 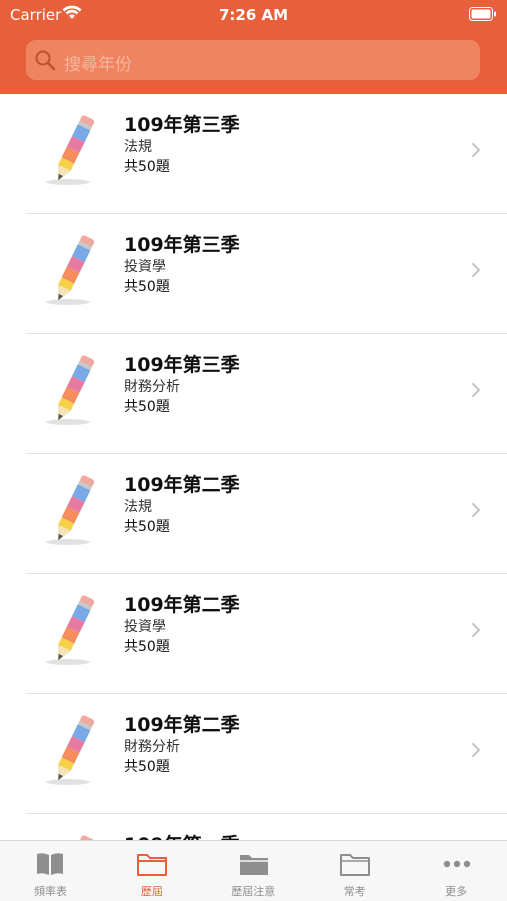 I want to click on tab-label: 歷屆, so click(x=151, y=891).